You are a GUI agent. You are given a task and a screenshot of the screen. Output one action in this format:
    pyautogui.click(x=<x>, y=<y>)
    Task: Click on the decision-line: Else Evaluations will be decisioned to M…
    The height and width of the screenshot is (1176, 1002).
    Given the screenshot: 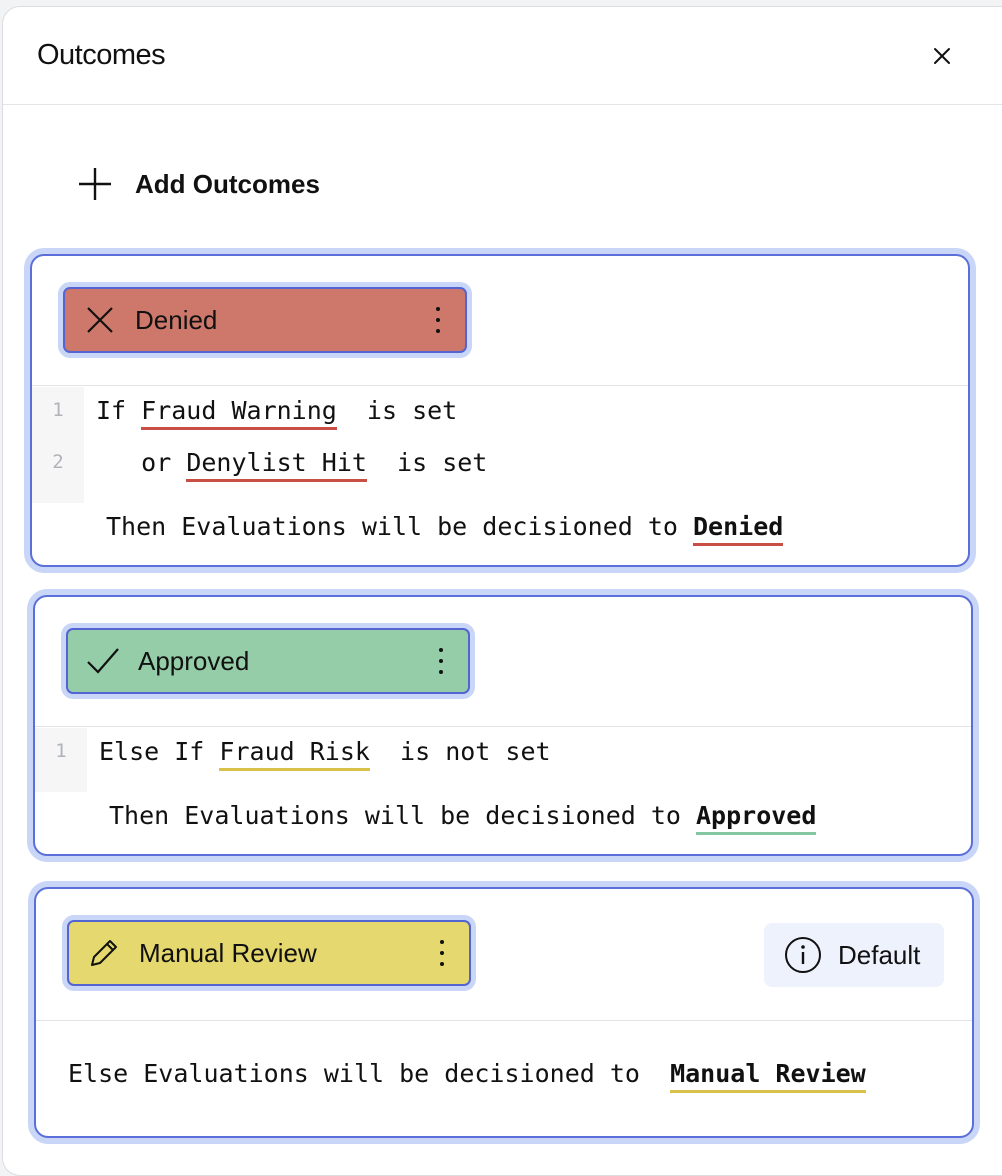 What is the action you would take?
    pyautogui.click(x=467, y=1076)
    